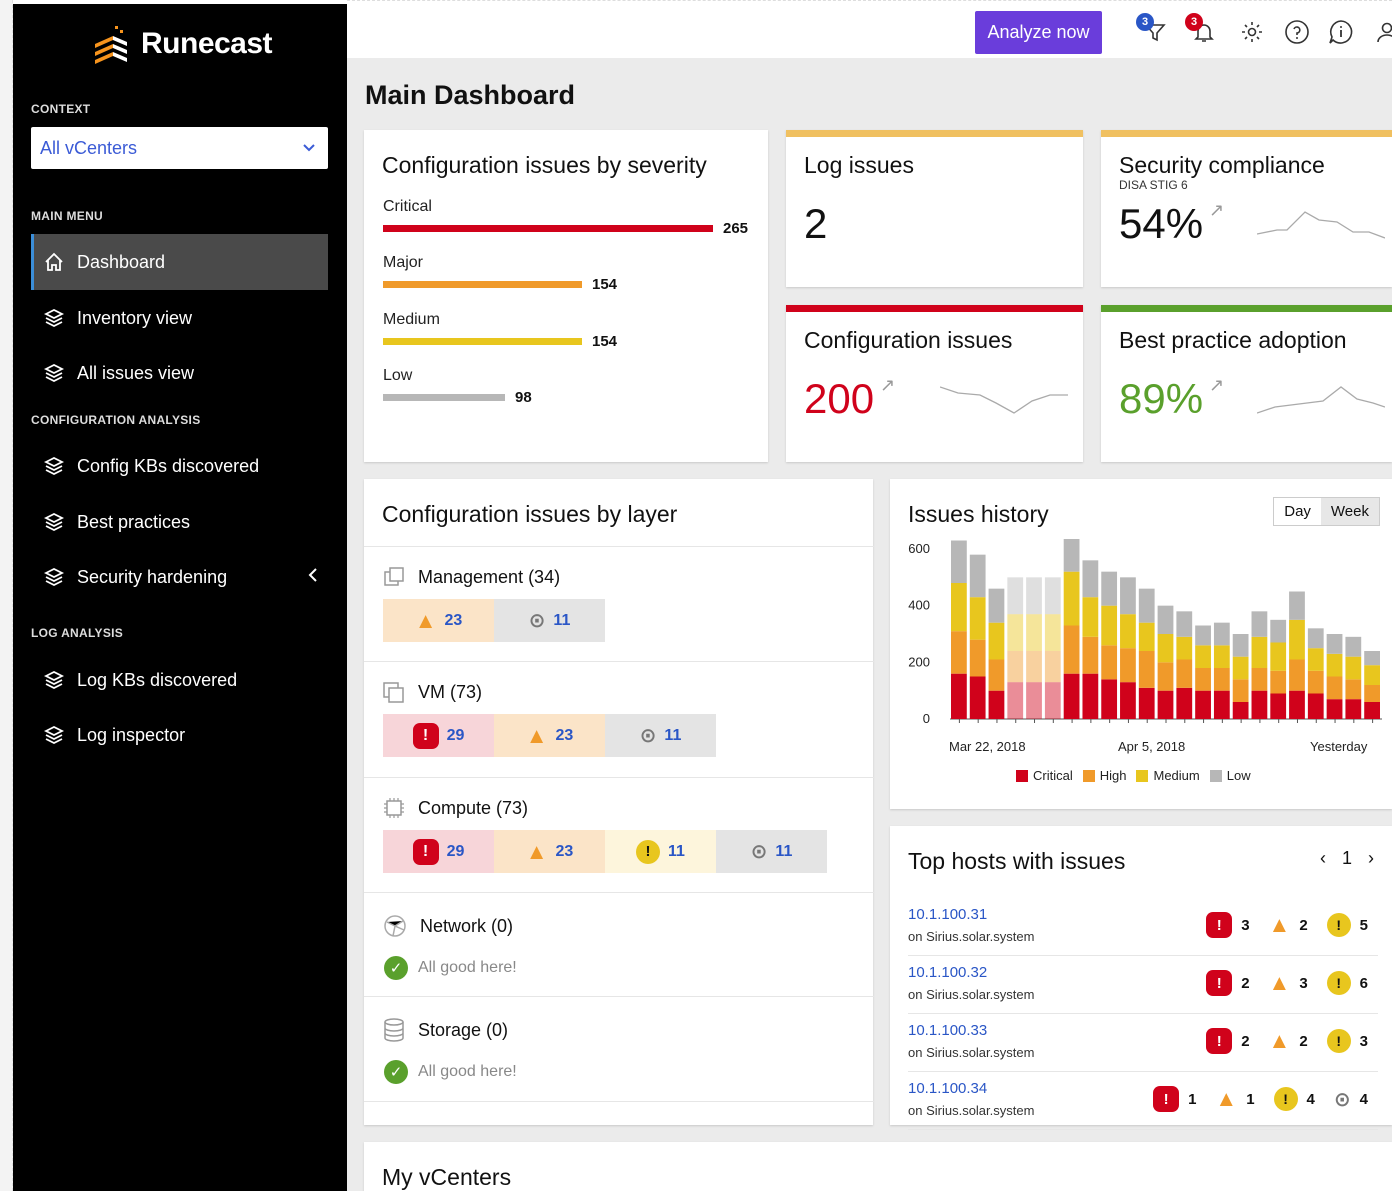  Describe the element at coordinates (947, 1088) in the screenshot. I see `host-link: 10.1.100.34` at that location.